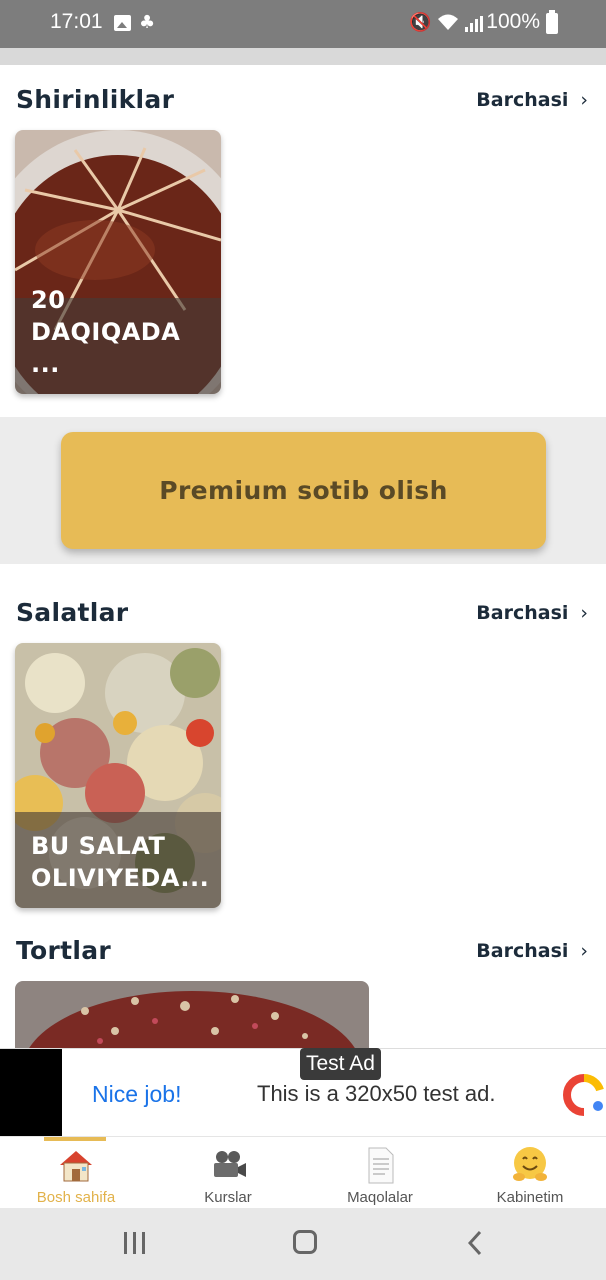 This screenshot has width=606, height=1280. Describe the element at coordinates (584, 1095) in the screenshot. I see `ad-logo-icon` at that location.